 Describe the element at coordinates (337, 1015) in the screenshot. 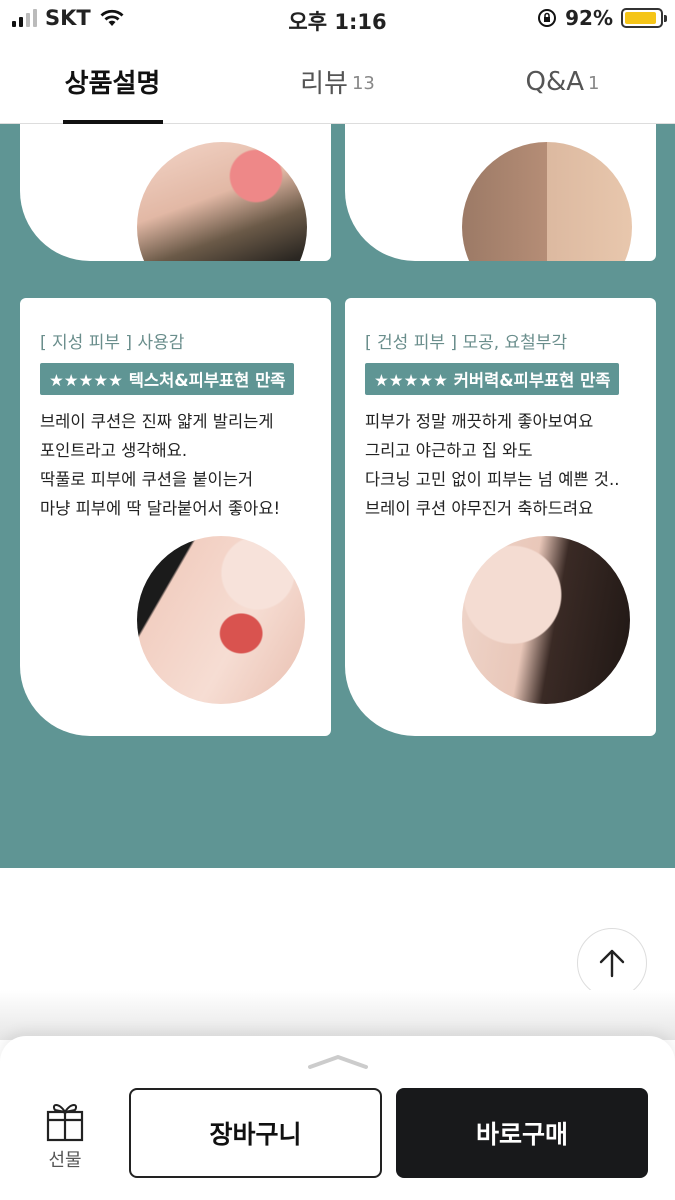

I see `bottom-fade` at that location.